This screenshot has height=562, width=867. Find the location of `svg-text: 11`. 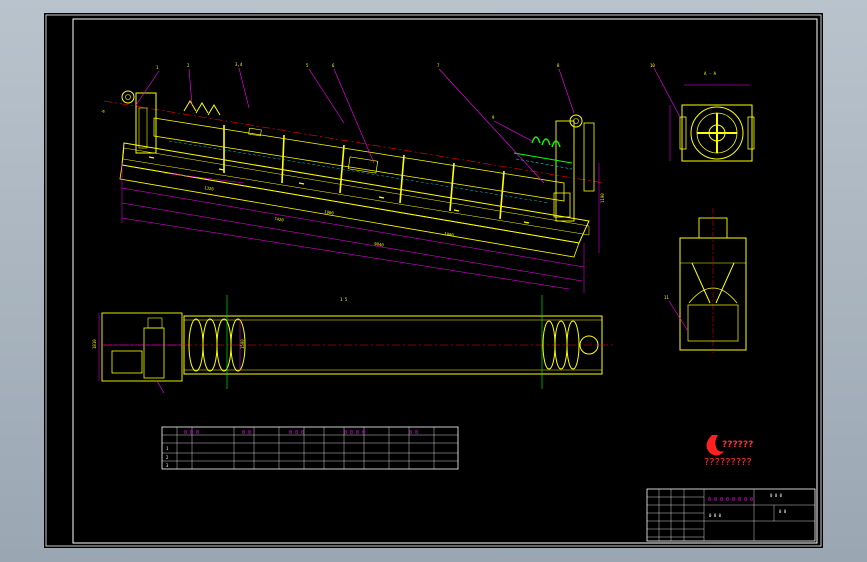

svg-text: 11 is located at coordinates (666, 297).